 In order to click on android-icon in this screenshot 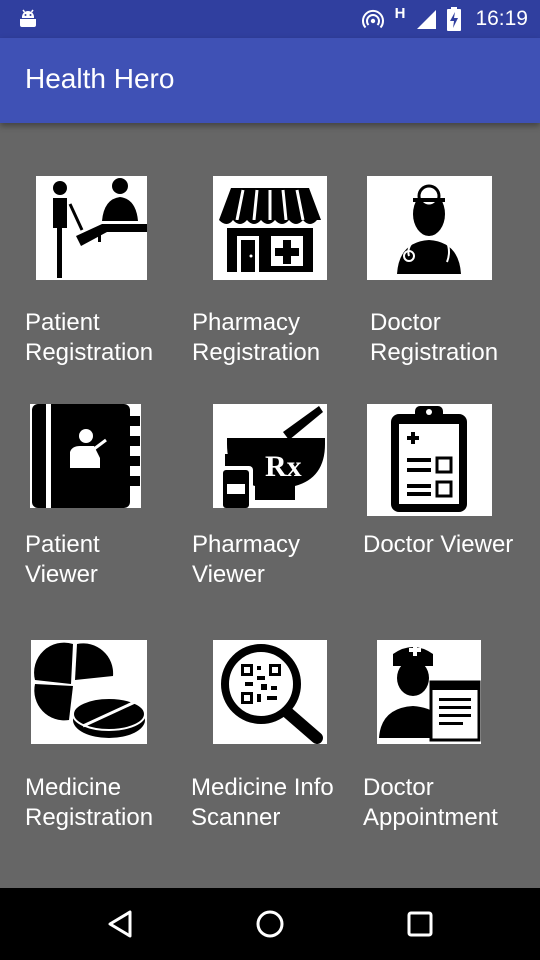, I will do `click(28, 19)`.